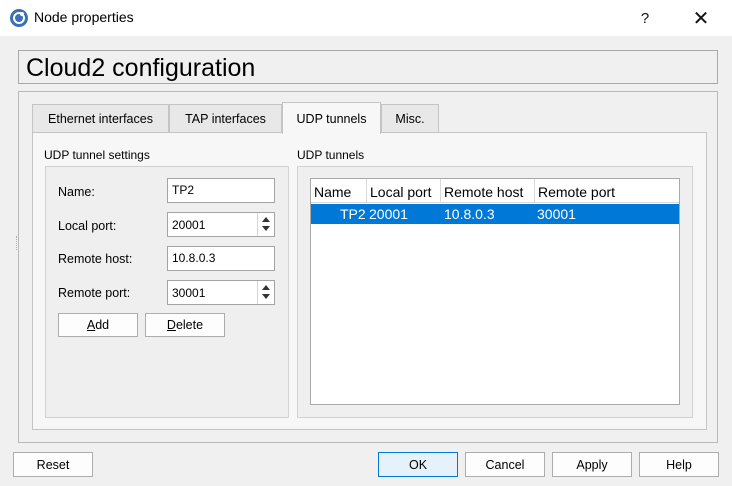 Image resolution: width=732 pixels, height=486 pixels. Describe the element at coordinates (331, 118) in the screenshot. I see `tab-udp-tunnels: UDP tunnels` at that location.